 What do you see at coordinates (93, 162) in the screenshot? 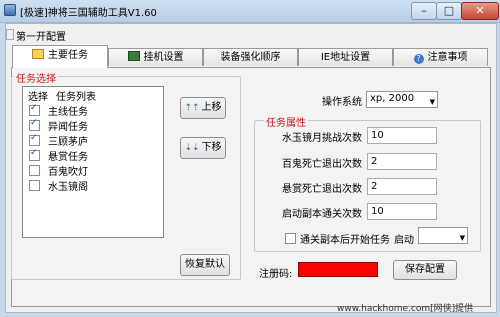
I see `task-list: 选择 任务列表 主线任务 异闻任务 三顾茅庐 悬赏任务 百鬼吹灯 水玉镜阁` at bounding box center [93, 162].